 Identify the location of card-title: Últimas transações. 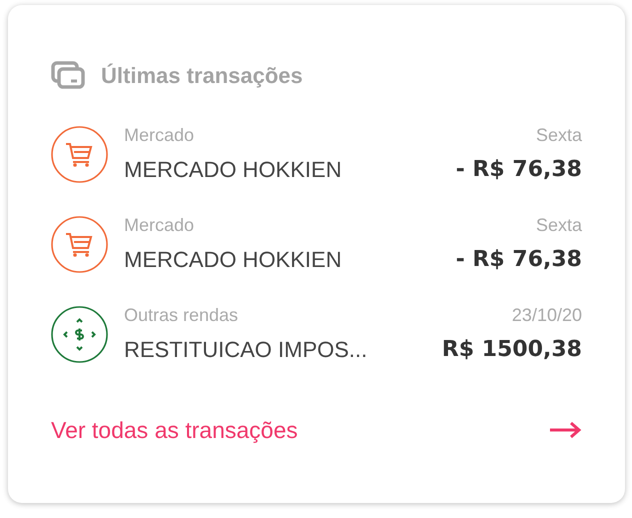
(202, 76).